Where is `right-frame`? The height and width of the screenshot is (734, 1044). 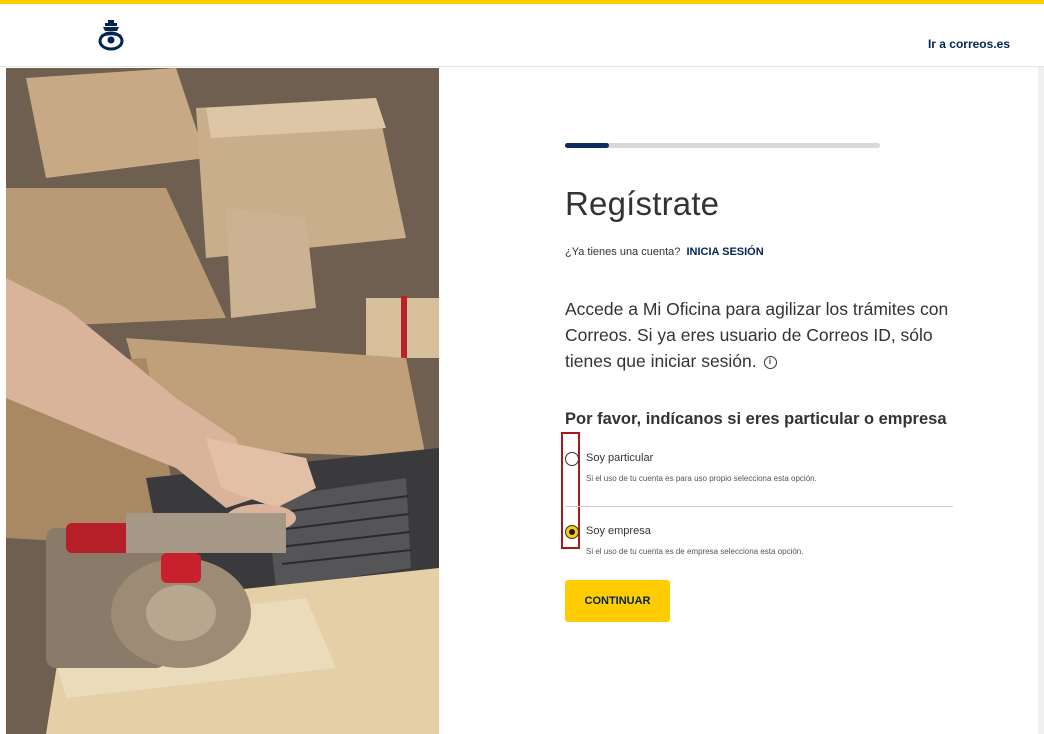
right-frame is located at coordinates (1041, 400).